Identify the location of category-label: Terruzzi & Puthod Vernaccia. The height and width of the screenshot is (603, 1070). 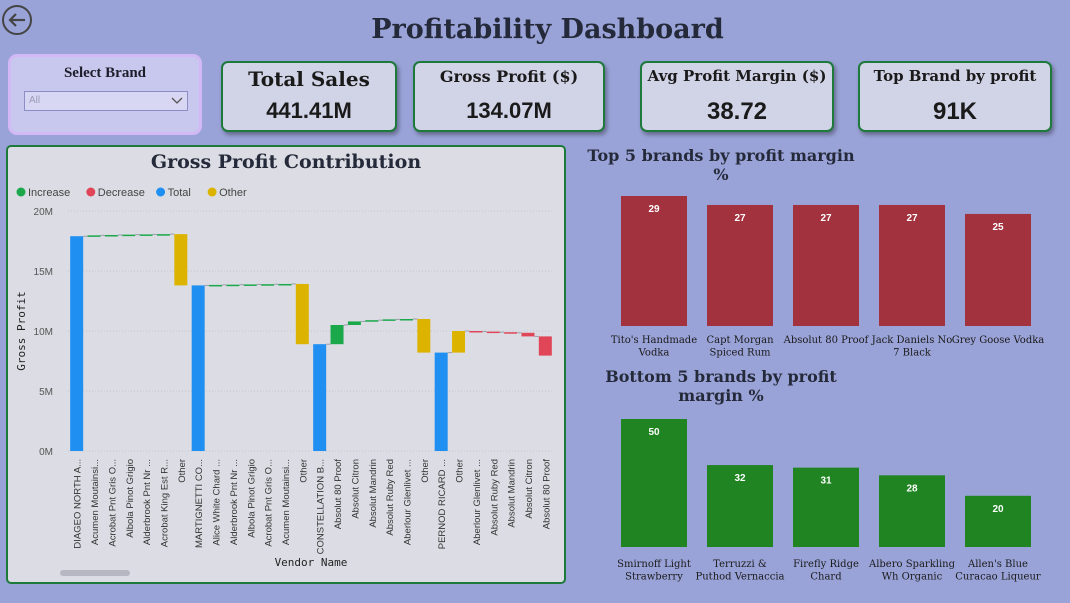
(740, 571).